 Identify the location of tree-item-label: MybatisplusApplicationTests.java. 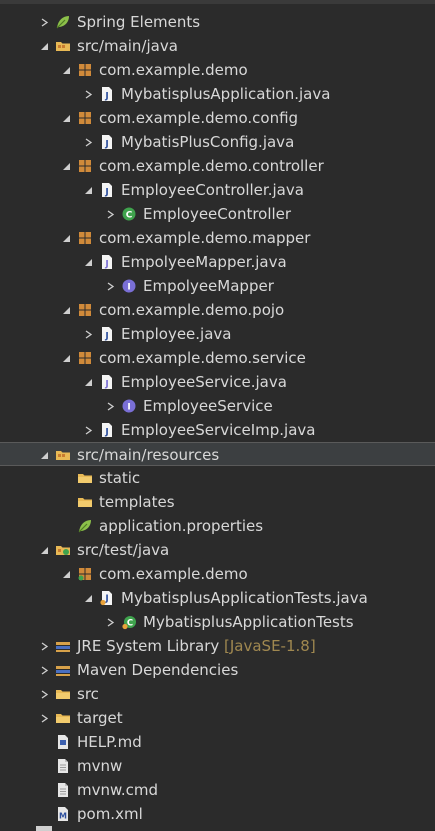
(244, 598).